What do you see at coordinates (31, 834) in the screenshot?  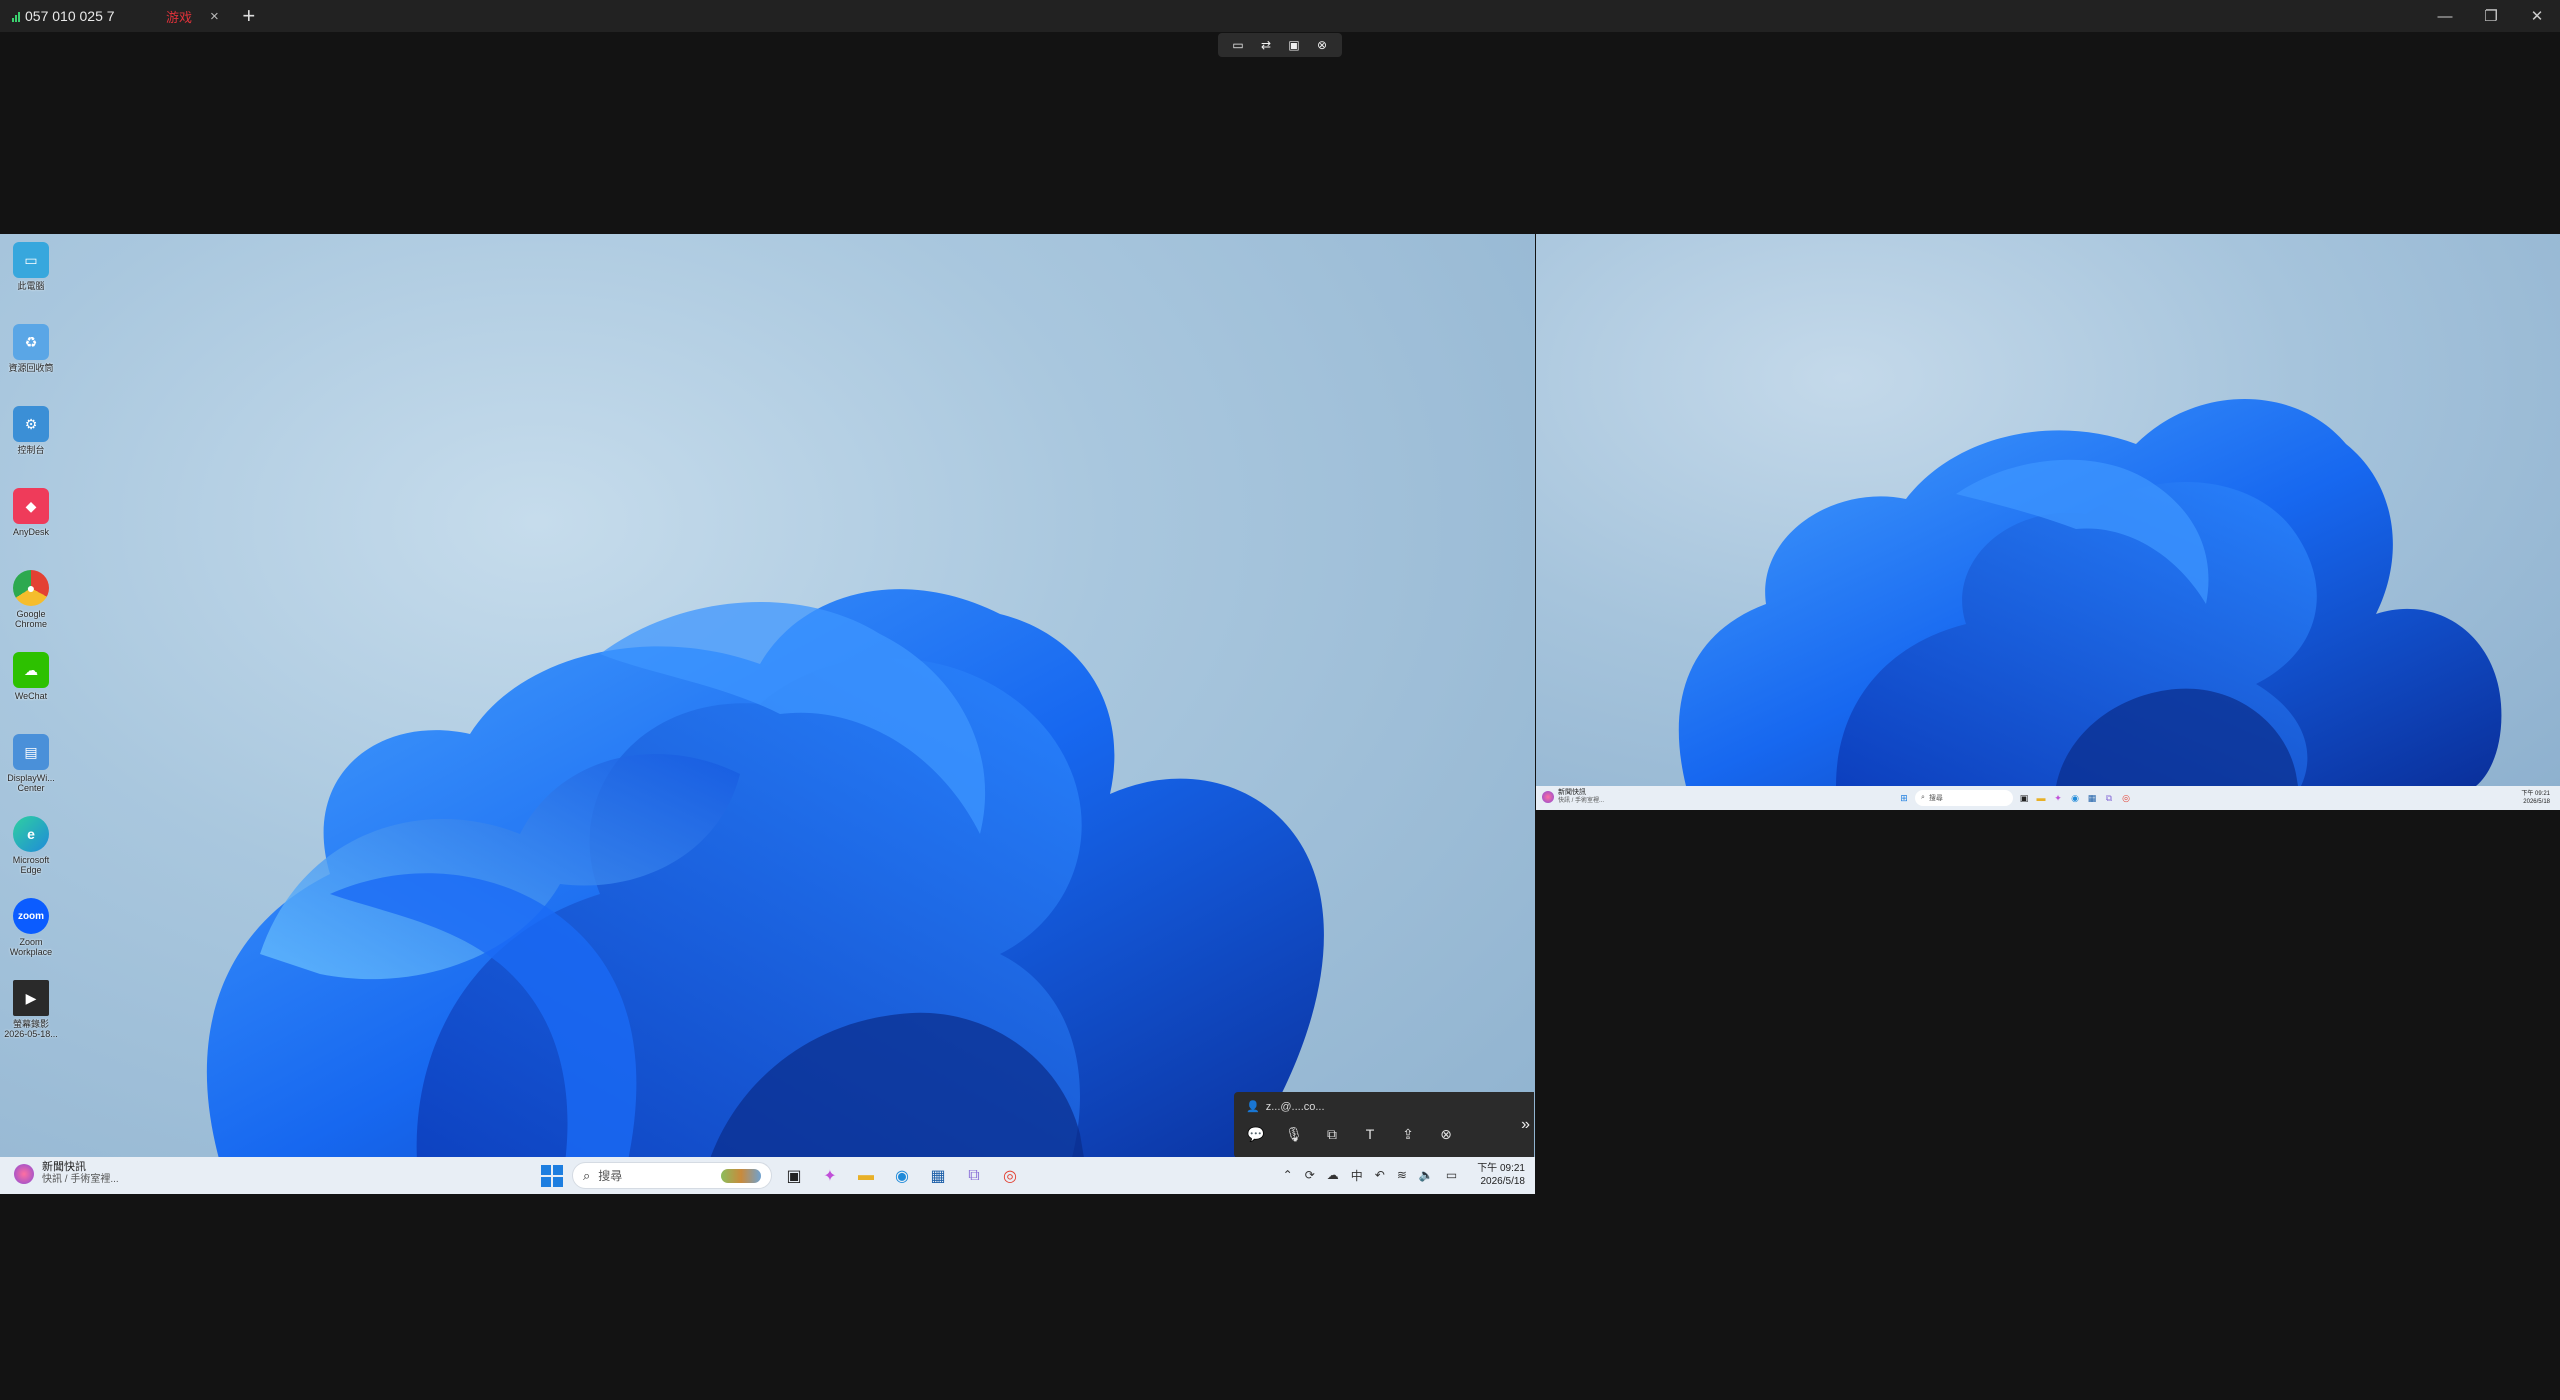 I see `edge-icon: e` at bounding box center [31, 834].